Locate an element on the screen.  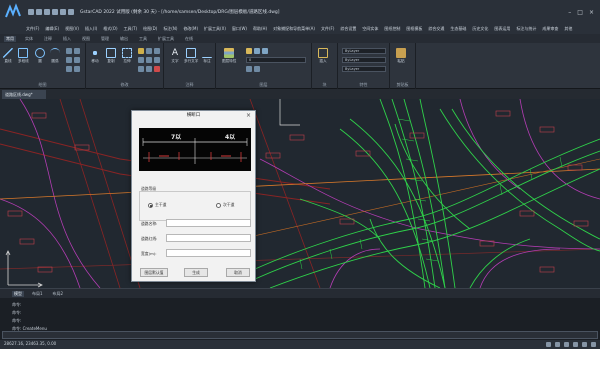
trim-icon is located at coordinates (149, 51).